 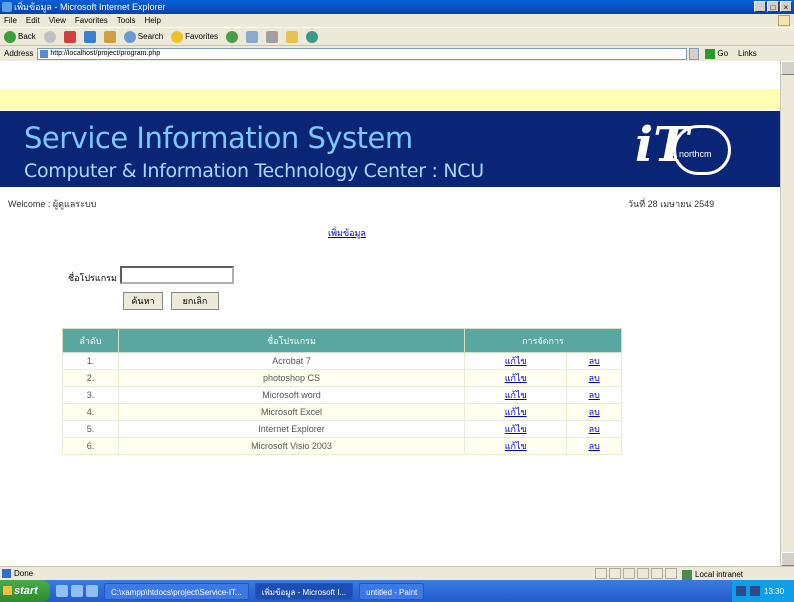 I want to click on folder-icon, so click(x=292, y=36).